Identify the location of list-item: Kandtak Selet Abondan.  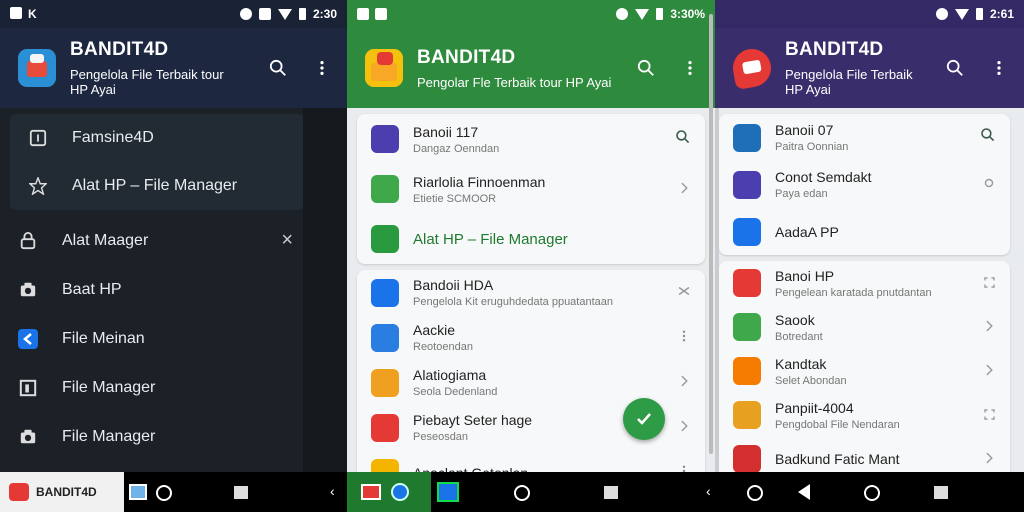
(864, 371).